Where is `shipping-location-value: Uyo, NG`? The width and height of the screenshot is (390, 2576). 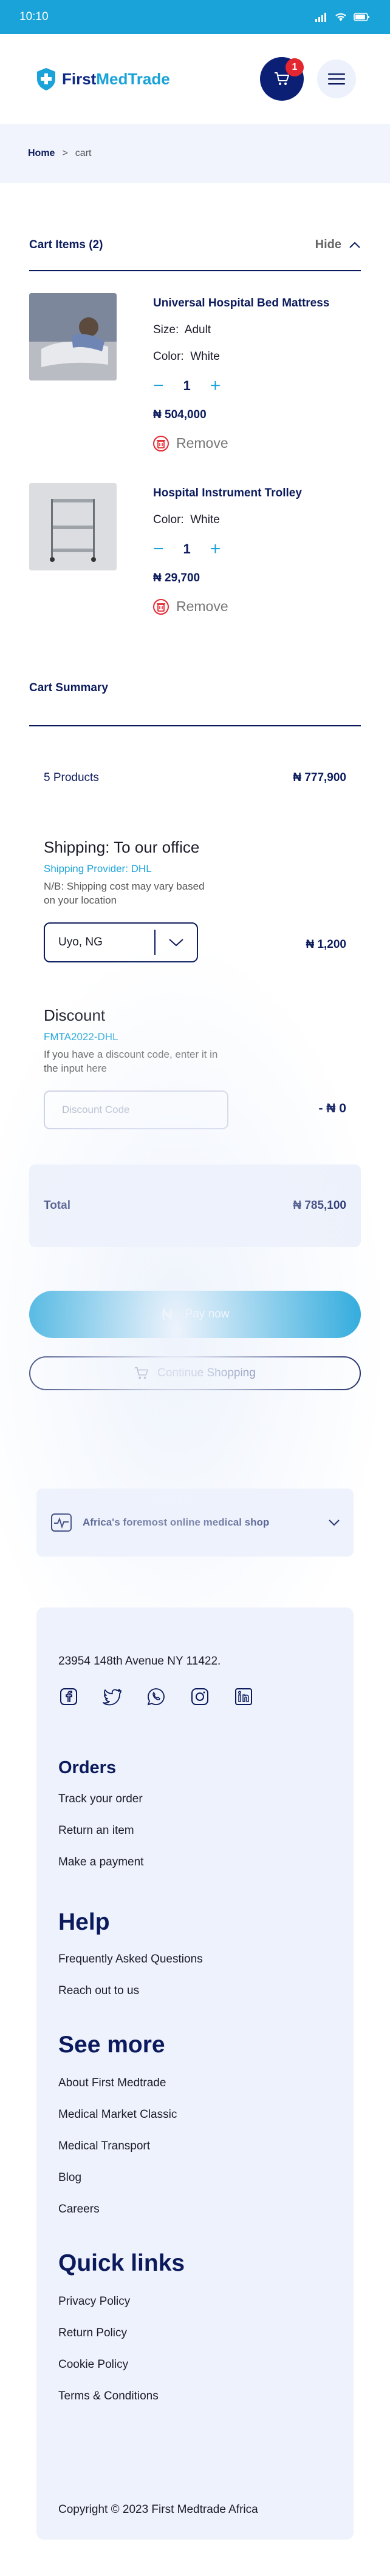
shipping-location-value: Uyo, NG is located at coordinates (80, 941).